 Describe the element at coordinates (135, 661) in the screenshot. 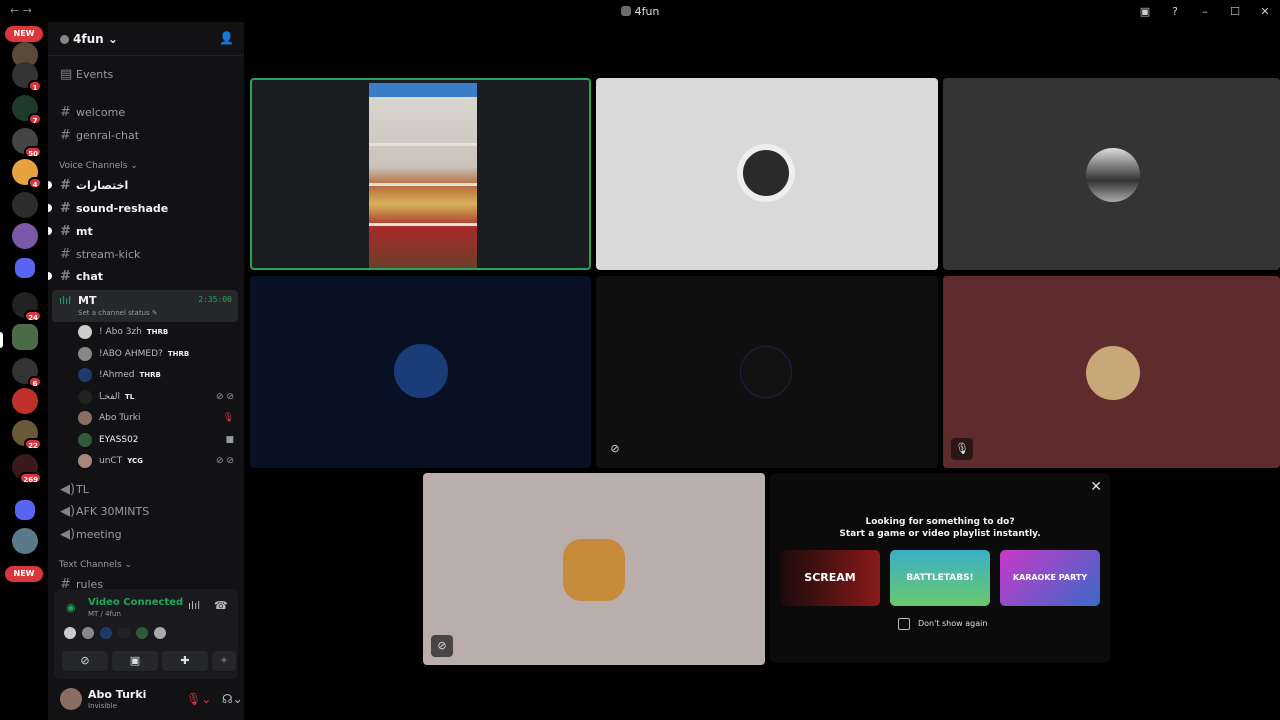

I see `screen-share-button: ▣` at that location.